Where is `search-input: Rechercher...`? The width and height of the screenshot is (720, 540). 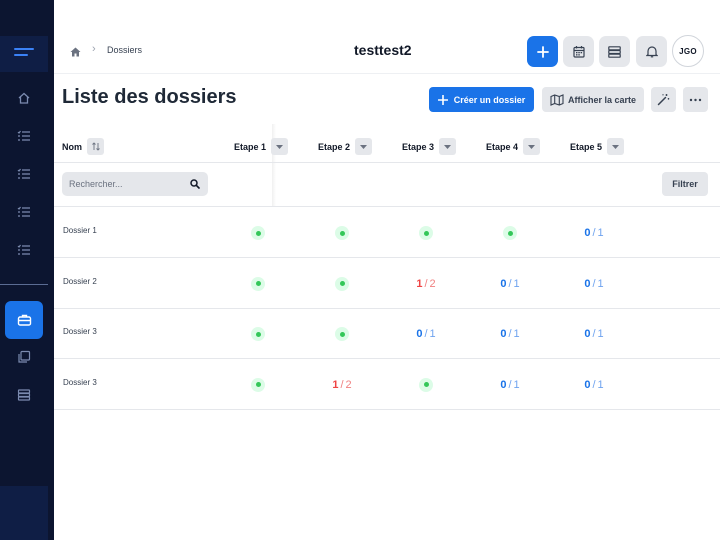 search-input: Rechercher... is located at coordinates (135, 184).